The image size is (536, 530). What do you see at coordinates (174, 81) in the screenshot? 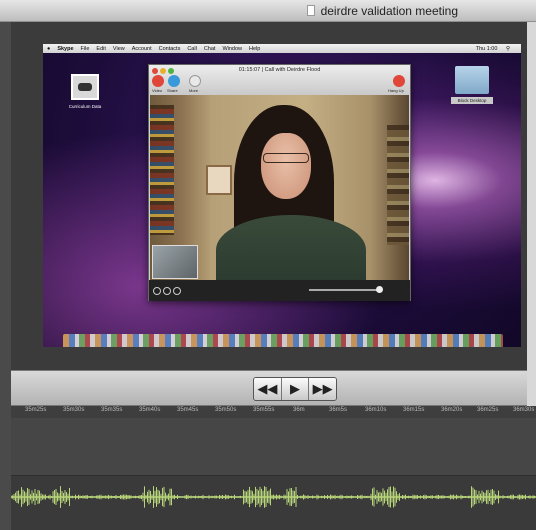
I see `share-icon` at bounding box center [174, 81].